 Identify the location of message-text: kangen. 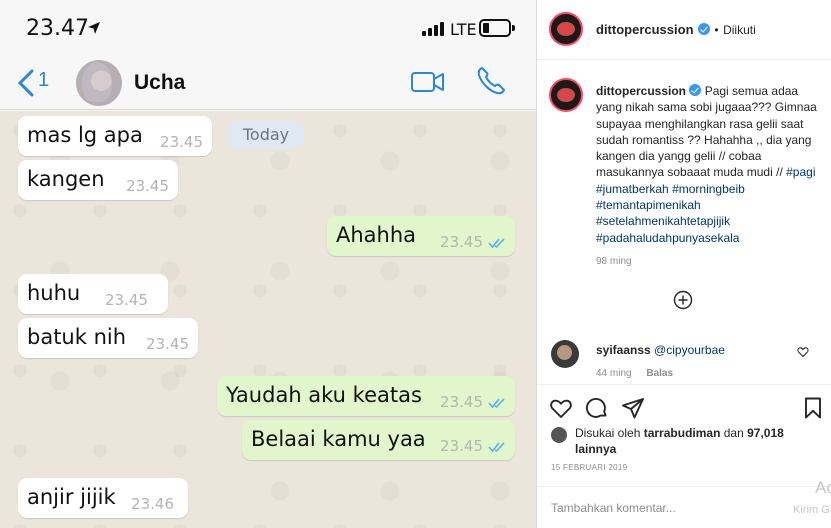
(66, 179).